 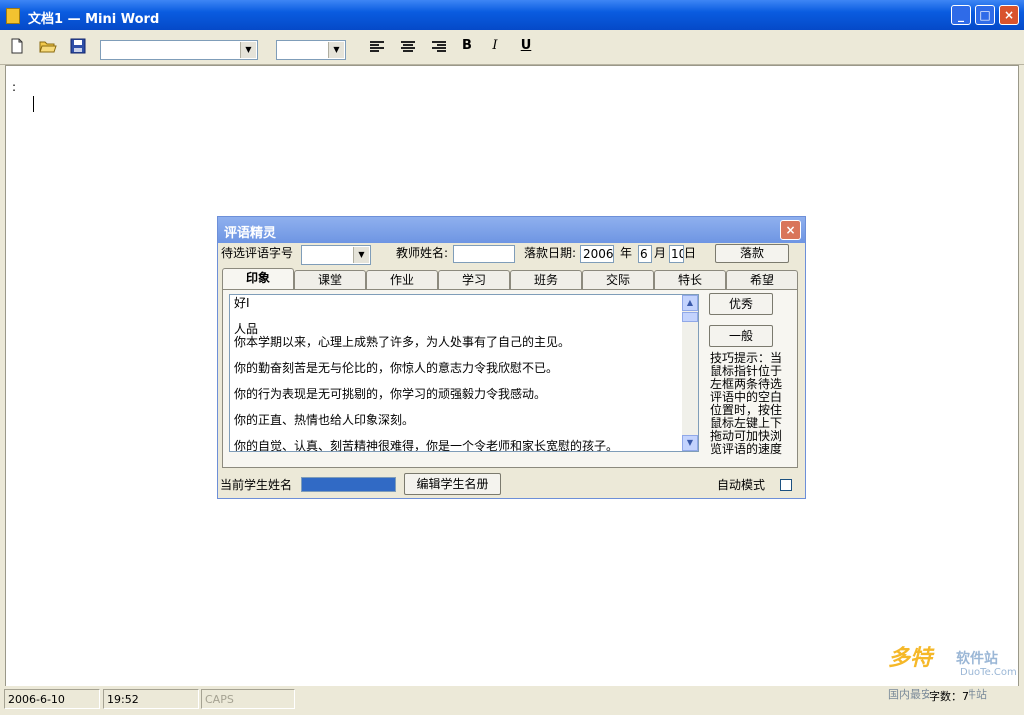 I want to click on month-label: 月, so click(x=660, y=253).